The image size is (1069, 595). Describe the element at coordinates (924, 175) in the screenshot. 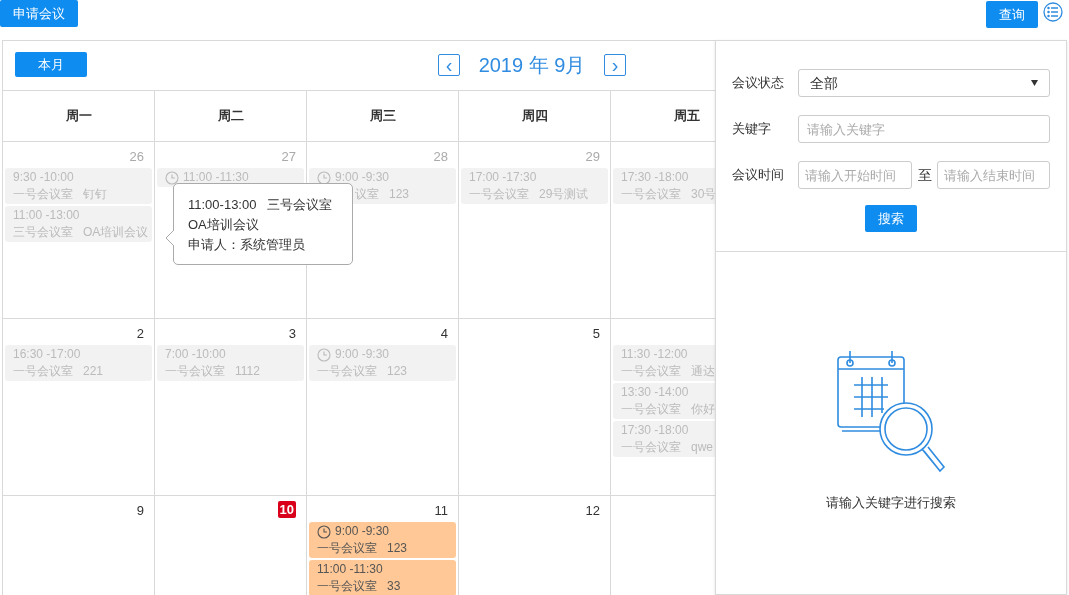

I see `range-separator: 至` at that location.